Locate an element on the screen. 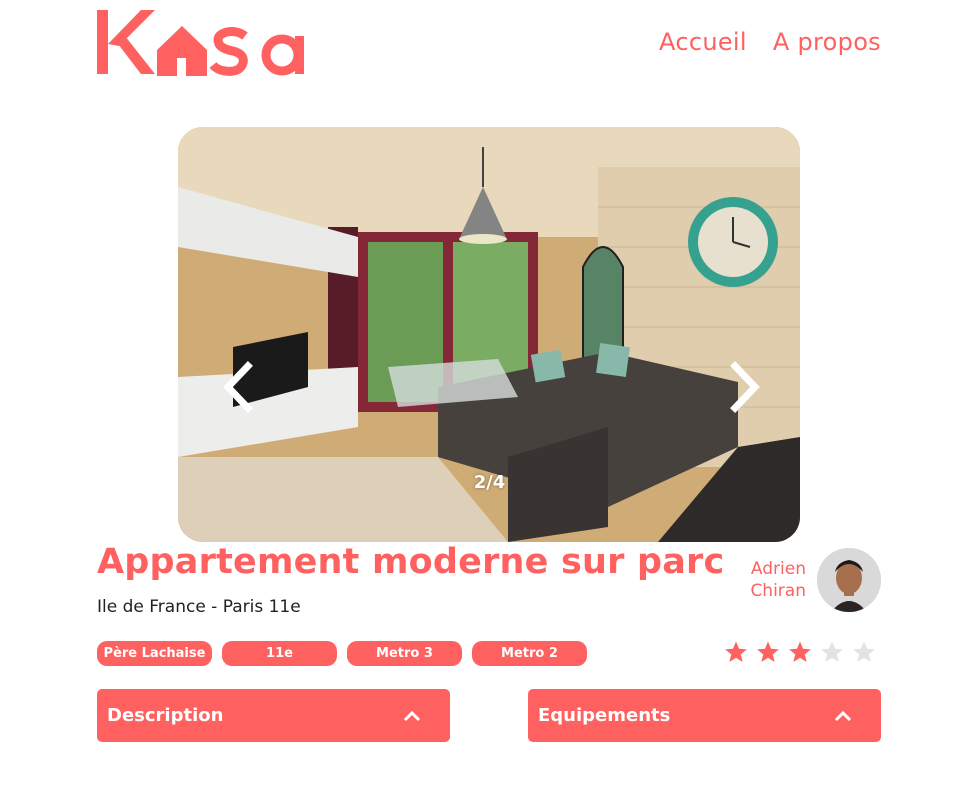  tag: Metro 3 is located at coordinates (404, 653).